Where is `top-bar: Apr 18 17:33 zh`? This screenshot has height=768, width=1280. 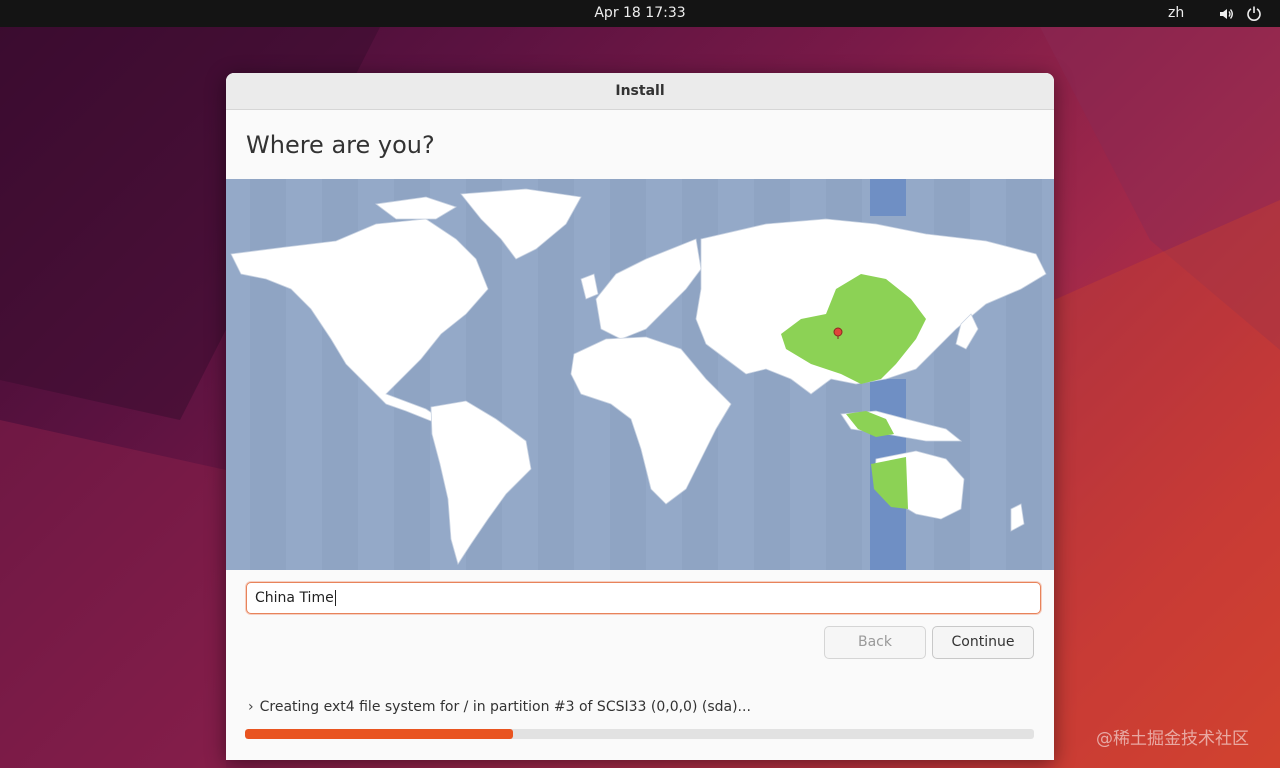 top-bar: Apr 18 17:33 zh is located at coordinates (640, 13).